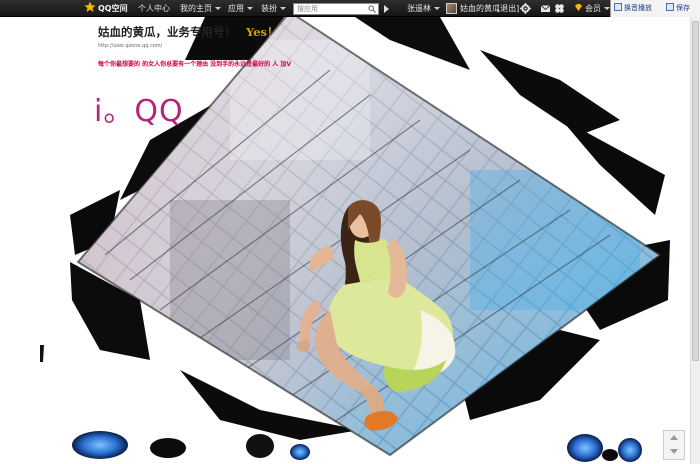  I want to click on username-label: 张遥林, so click(419, 8).